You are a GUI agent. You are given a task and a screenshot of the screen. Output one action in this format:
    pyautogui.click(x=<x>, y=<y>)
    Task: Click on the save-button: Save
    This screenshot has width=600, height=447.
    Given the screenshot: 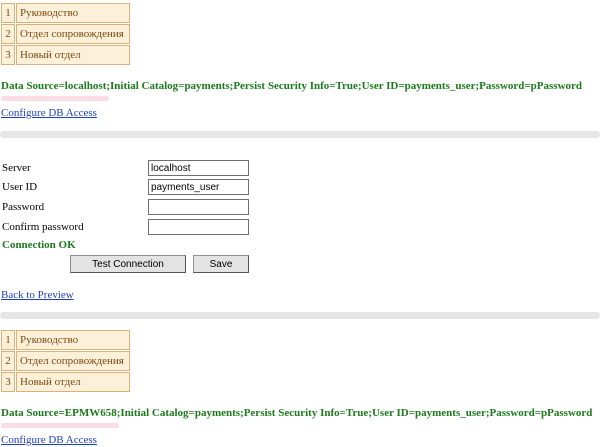 What is the action you would take?
    pyautogui.click(x=221, y=264)
    